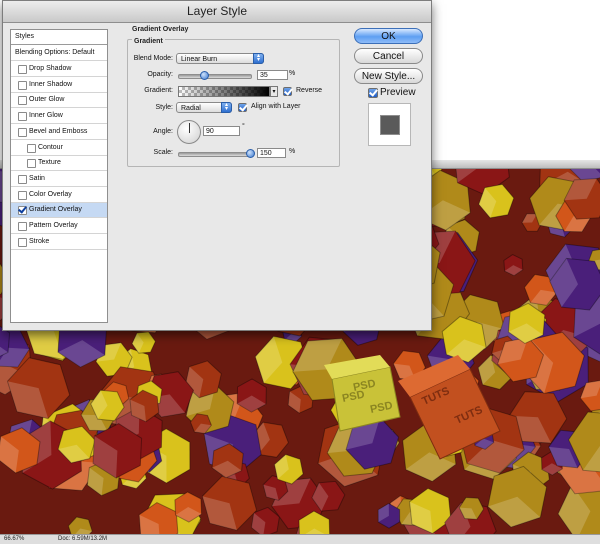  Describe the element at coordinates (220, 58) in the screenshot. I see `blend-mode-select: Linear Burn ▴ ▾` at that location.